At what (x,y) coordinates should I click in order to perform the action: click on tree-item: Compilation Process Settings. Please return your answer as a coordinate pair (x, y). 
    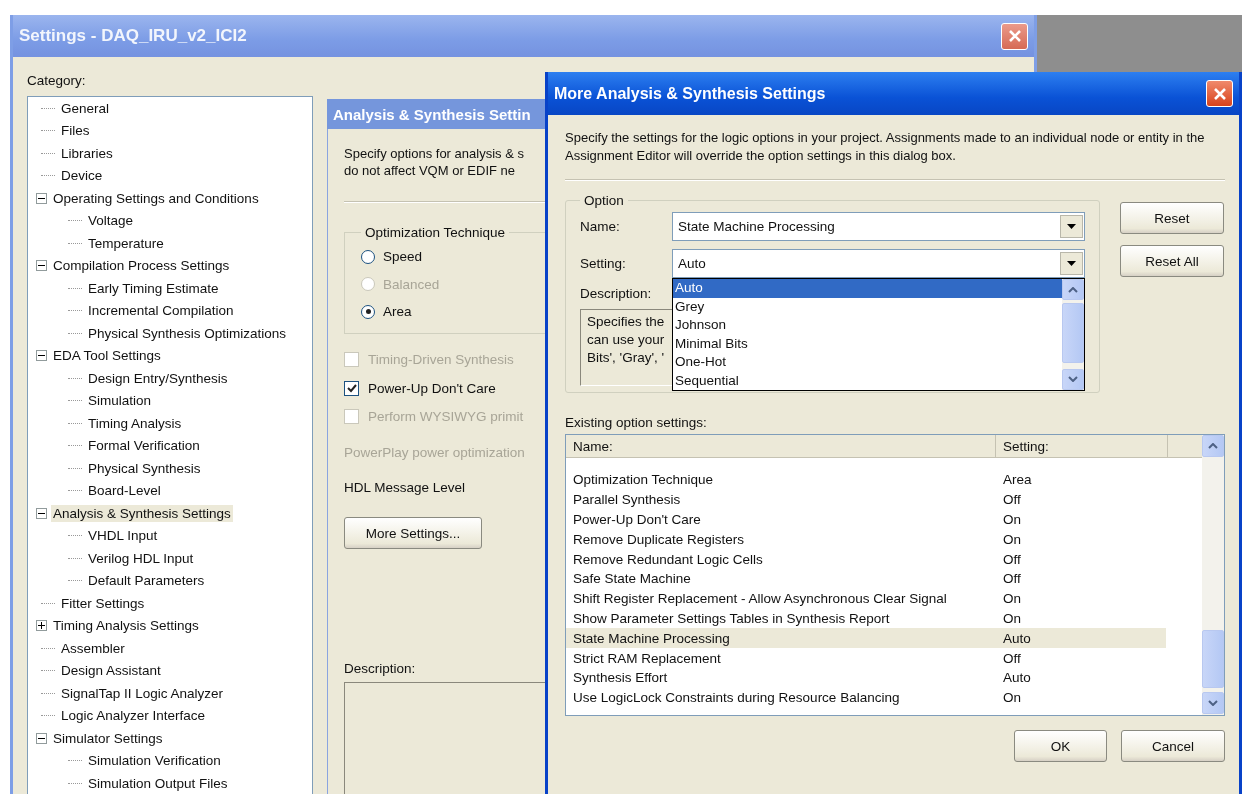
    Looking at the image, I should click on (141, 266).